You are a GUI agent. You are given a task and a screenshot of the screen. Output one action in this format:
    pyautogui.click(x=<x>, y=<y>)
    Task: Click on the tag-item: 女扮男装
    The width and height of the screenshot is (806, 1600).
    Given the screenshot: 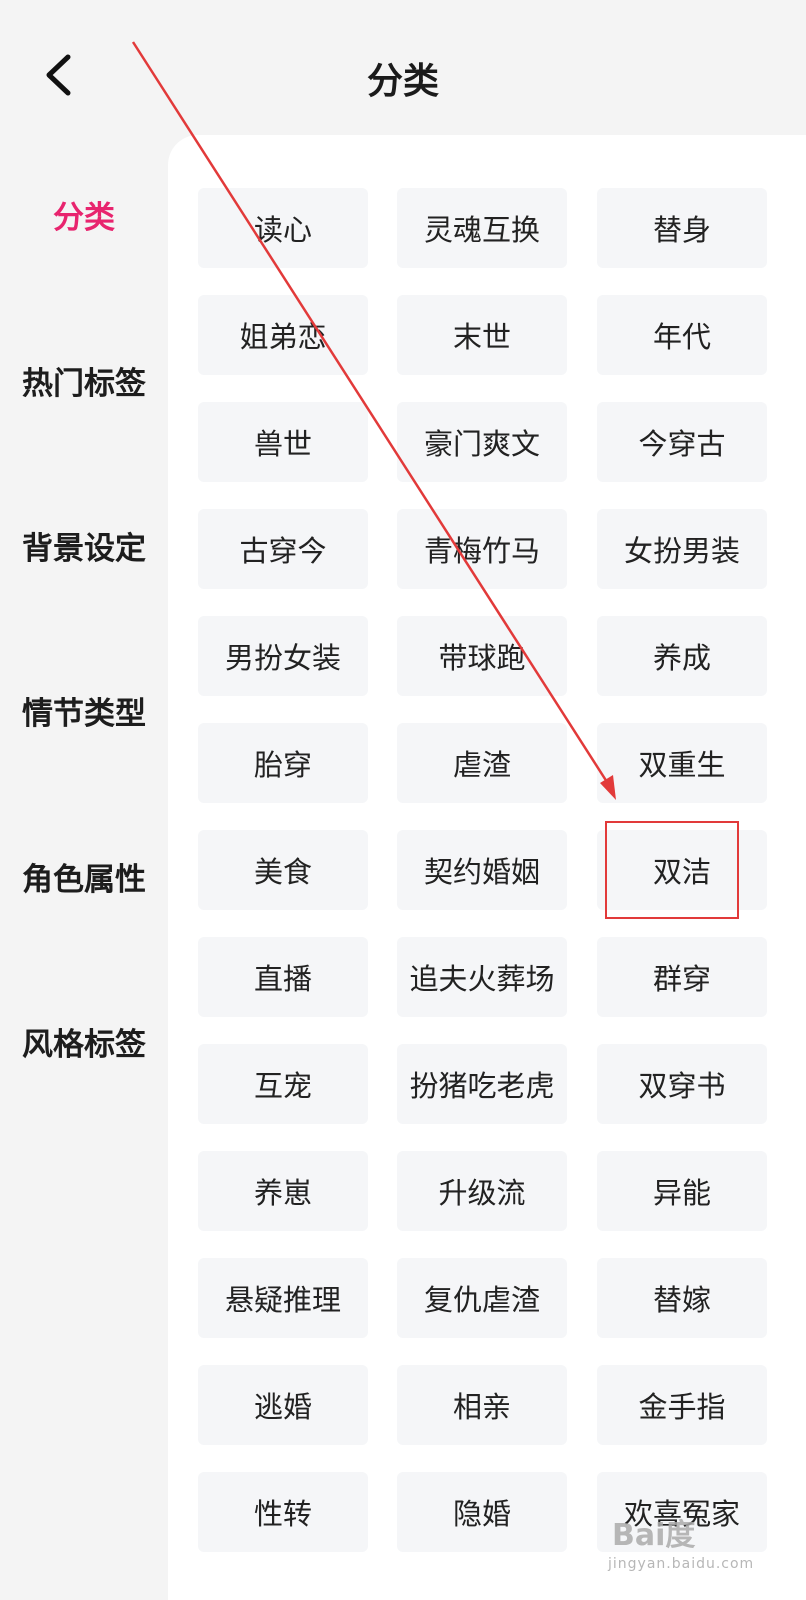 What is the action you would take?
    pyautogui.click(x=682, y=549)
    